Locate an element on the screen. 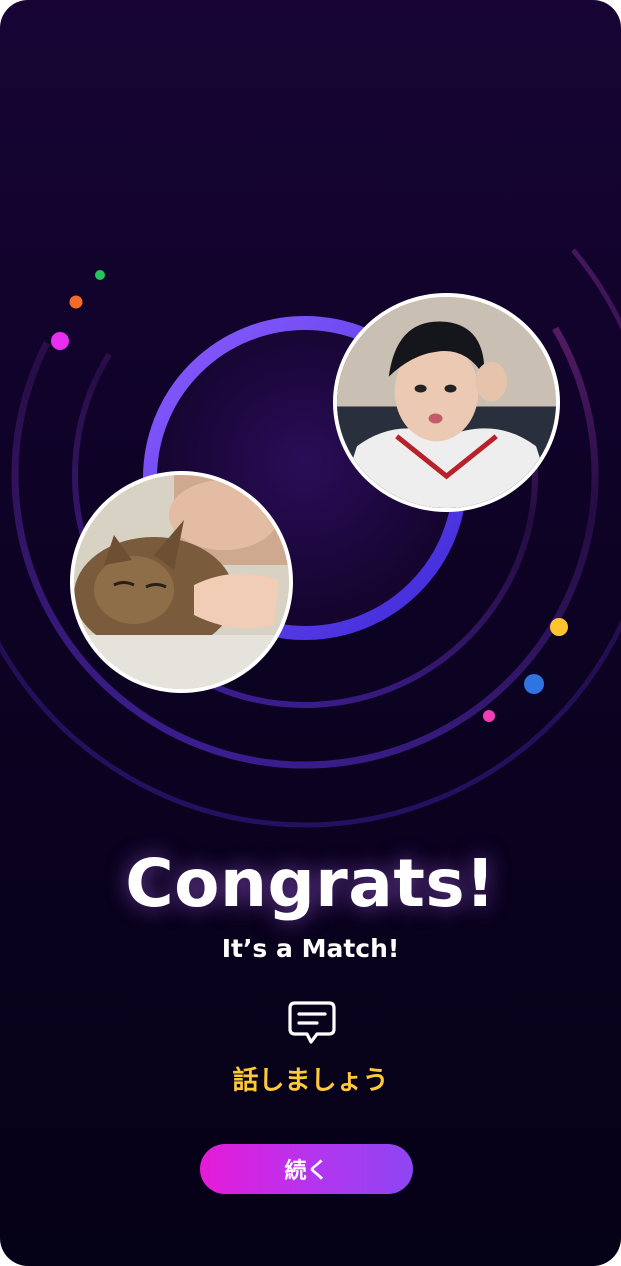  user-profile-photo is located at coordinates (181, 582).